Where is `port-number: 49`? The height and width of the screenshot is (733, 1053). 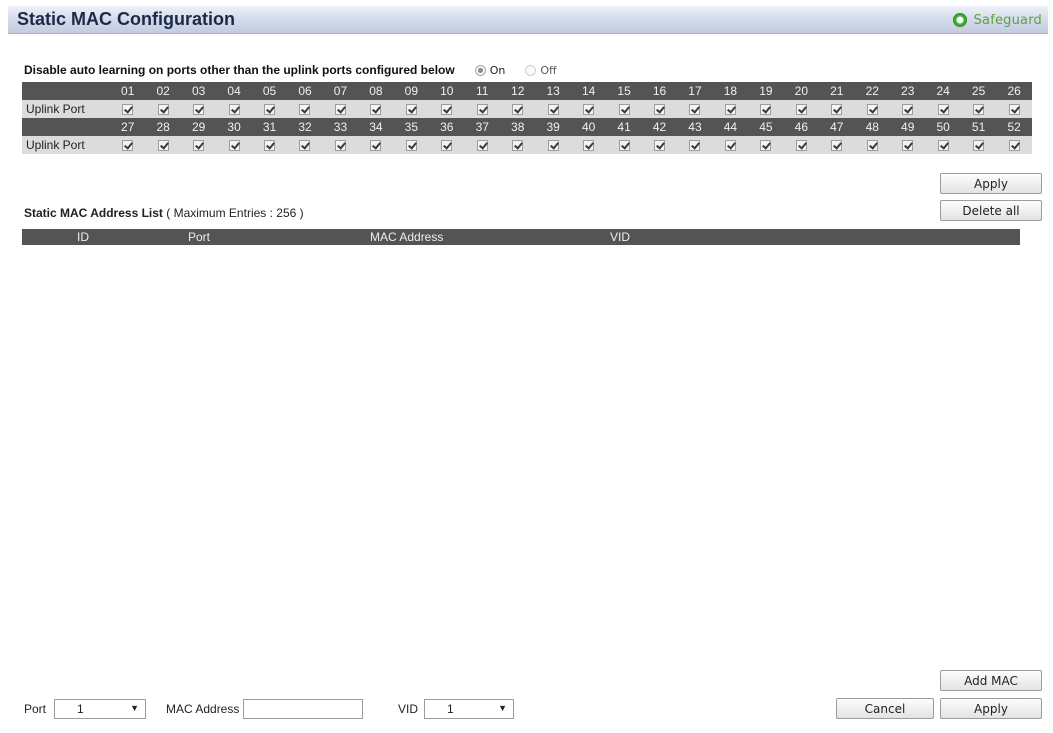 port-number: 49 is located at coordinates (907, 127).